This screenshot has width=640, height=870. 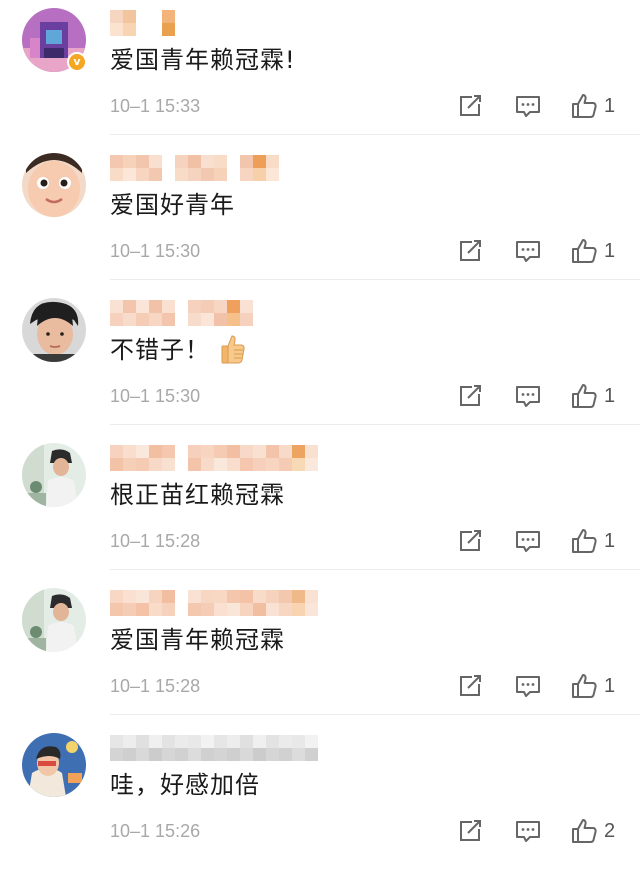 I want to click on comment-timestamp: 10–1 15:33, so click(x=155, y=106).